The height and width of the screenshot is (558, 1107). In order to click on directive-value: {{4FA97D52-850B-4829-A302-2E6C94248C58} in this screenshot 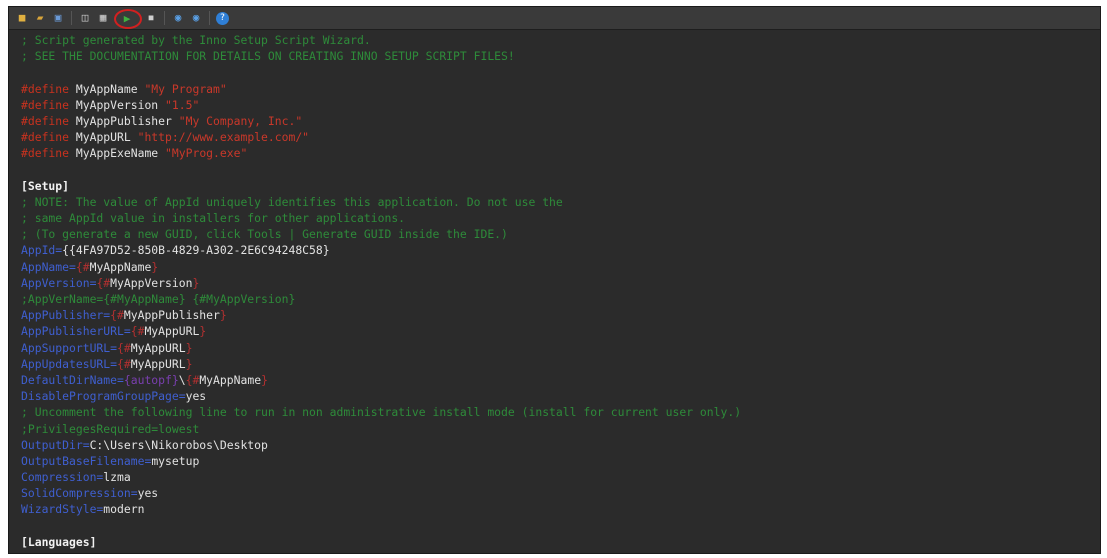, I will do `click(196, 250)`.